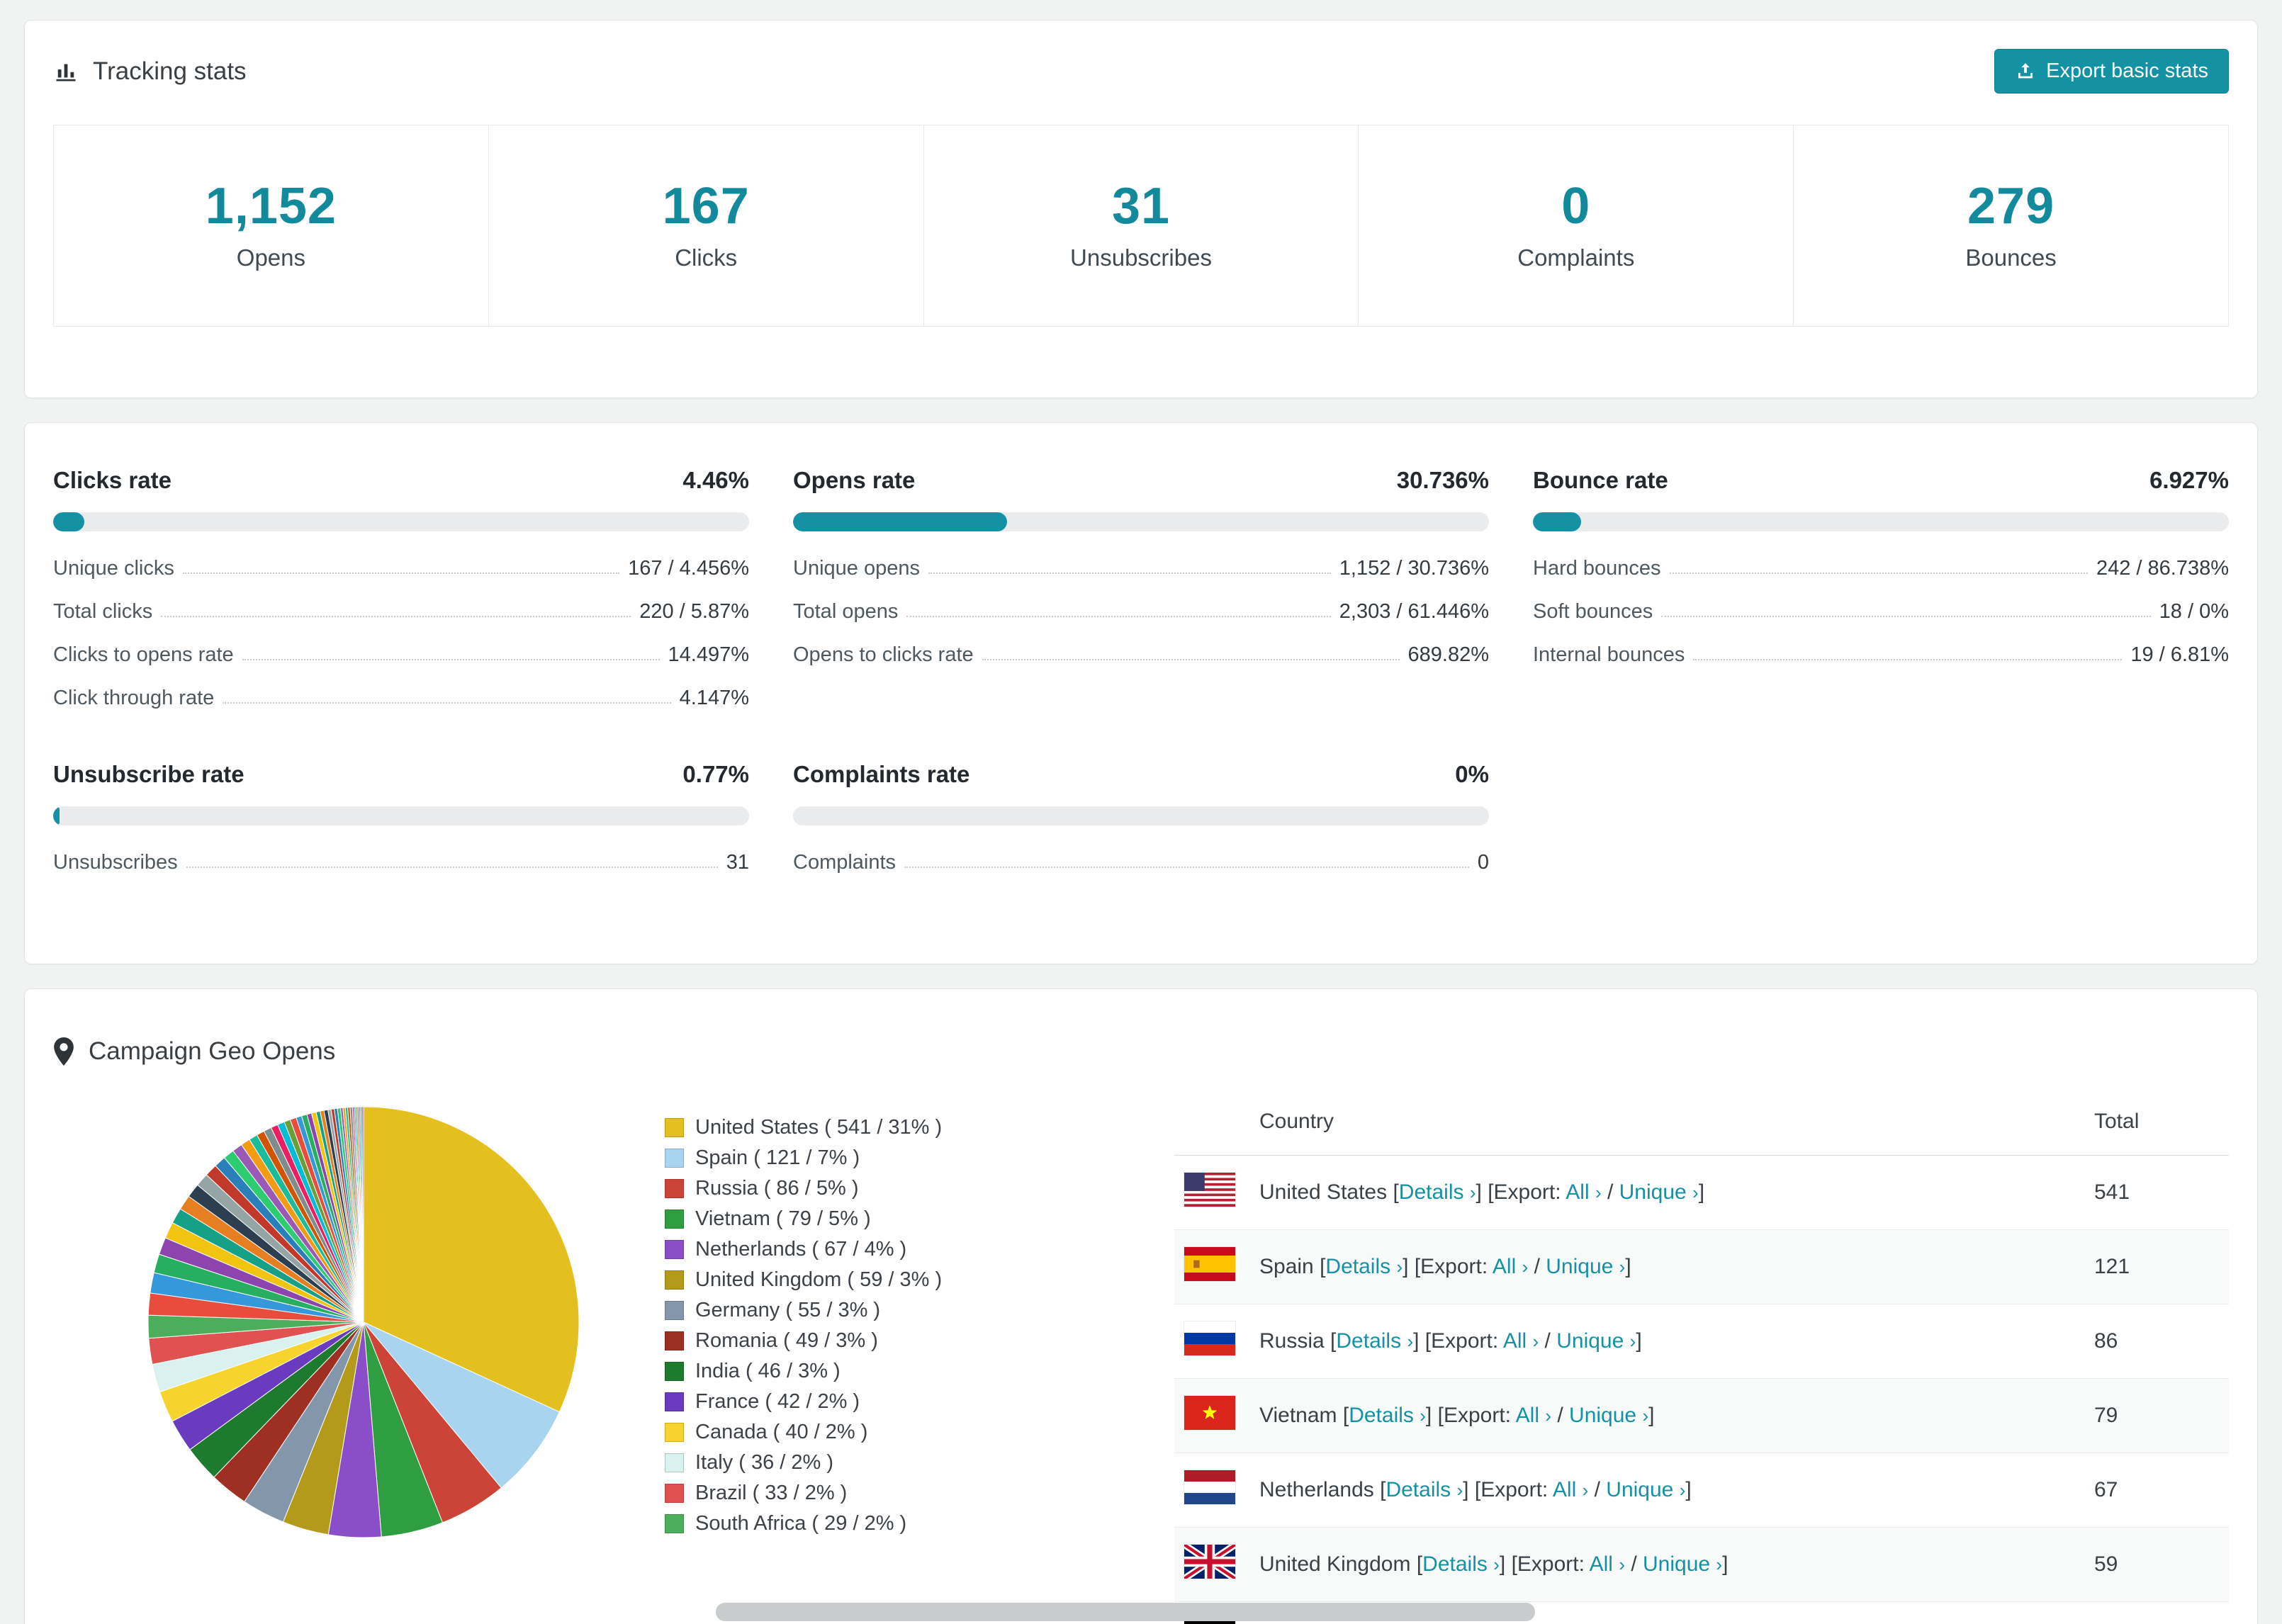  Describe the element at coordinates (401, 480) in the screenshot. I see `rate-head: Clicks rate 4.46%` at that location.